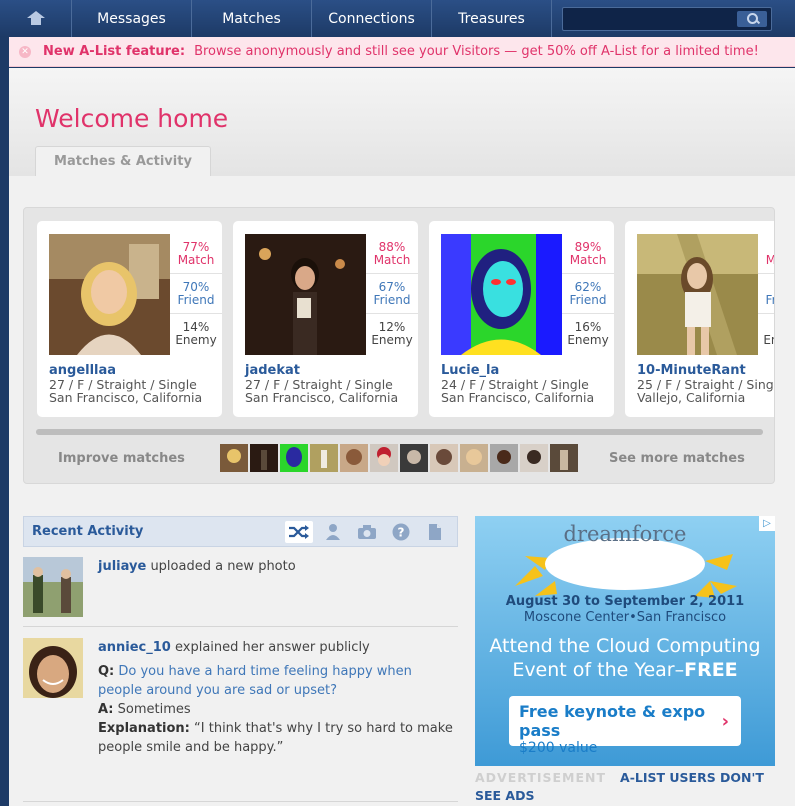 Image resolution: width=795 pixels, height=806 pixels. Describe the element at coordinates (691, 397) in the screenshot. I see `match-location: Vallejo, California` at that location.